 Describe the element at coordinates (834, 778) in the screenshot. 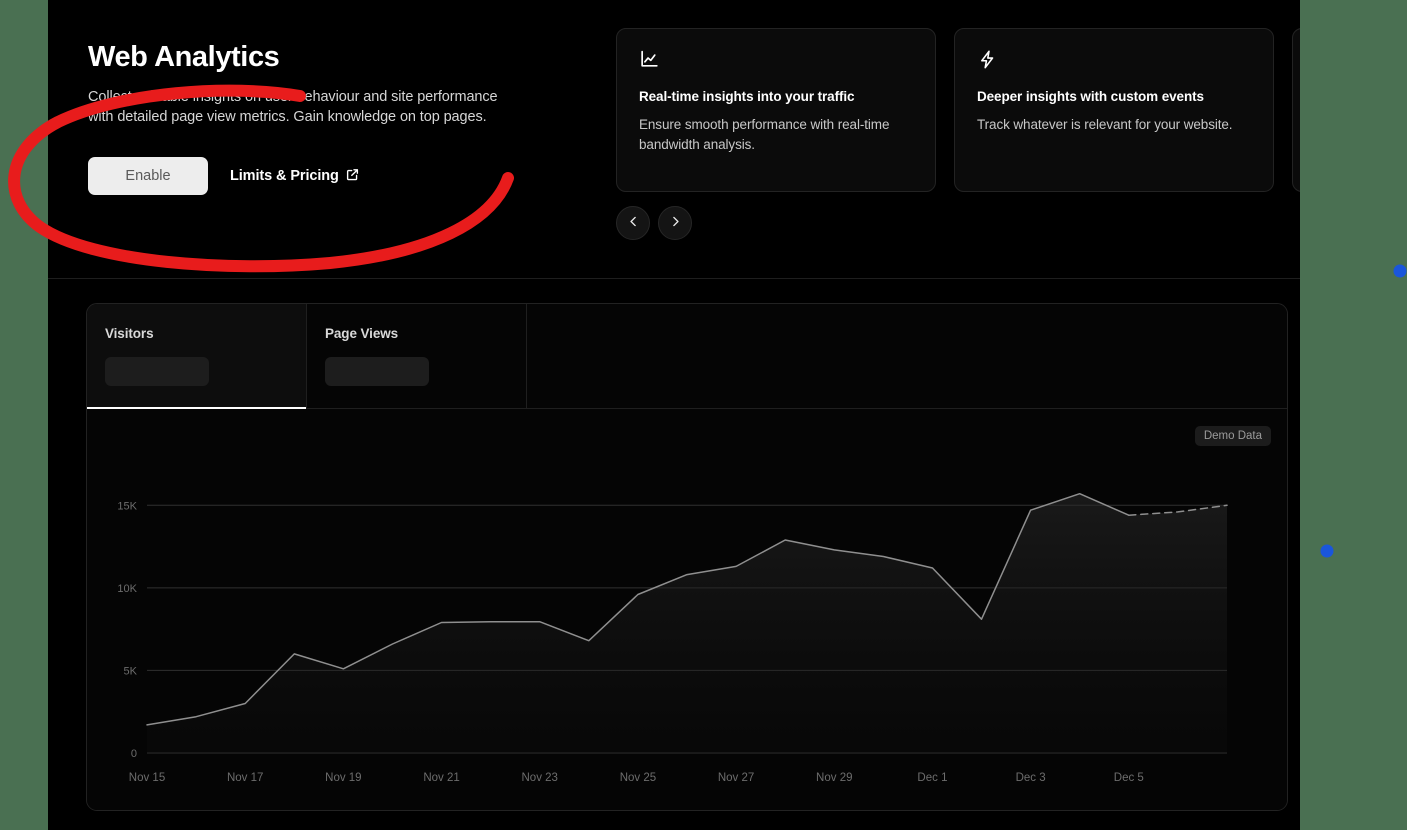

I see `x-axis-tick-label: Nov 29` at that location.